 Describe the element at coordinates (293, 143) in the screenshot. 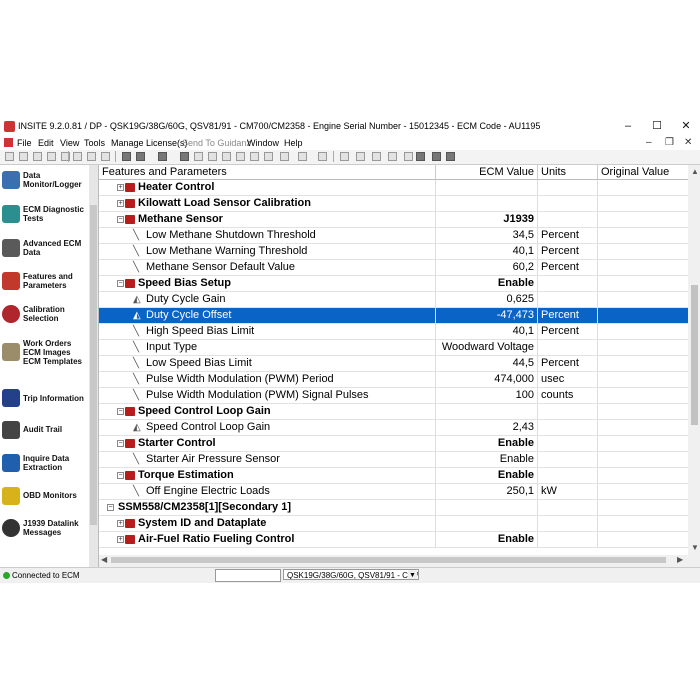

I see `menu-help: Help` at that location.